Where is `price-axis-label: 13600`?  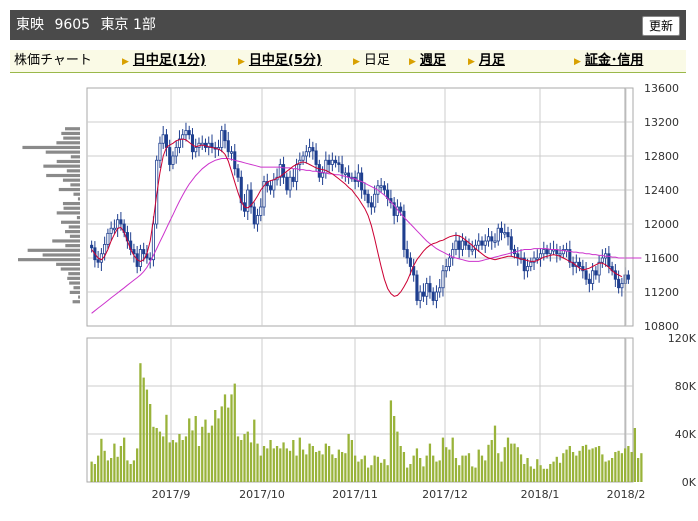
price-axis-label: 13600 is located at coordinates (661, 88).